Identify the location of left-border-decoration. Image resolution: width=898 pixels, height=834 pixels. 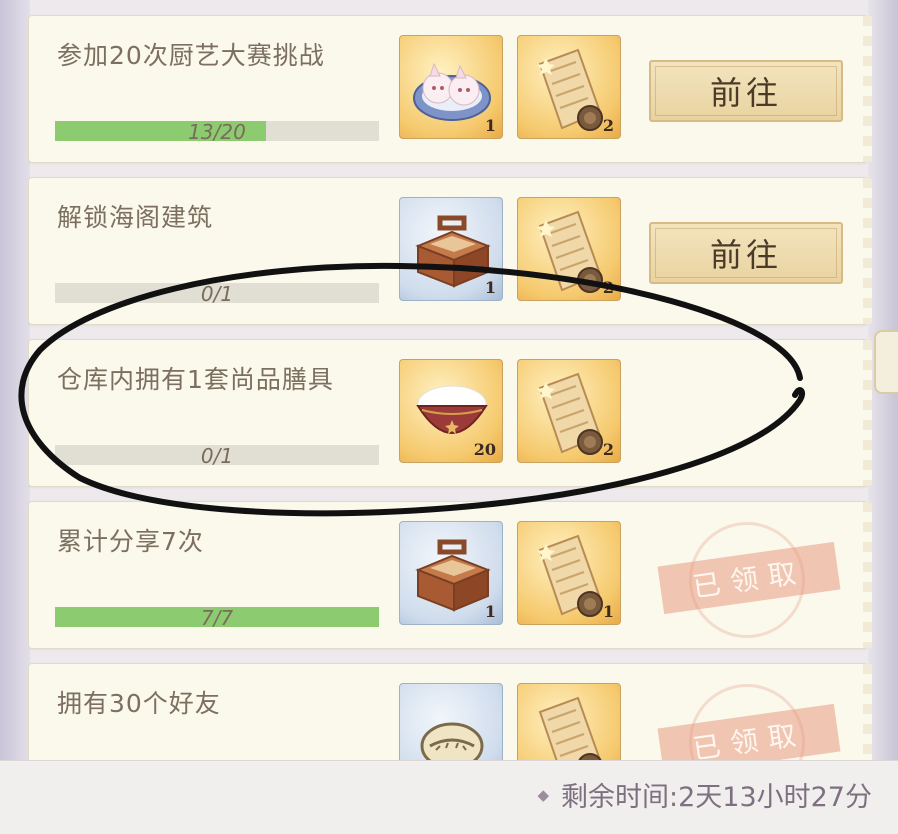
(15, 380).